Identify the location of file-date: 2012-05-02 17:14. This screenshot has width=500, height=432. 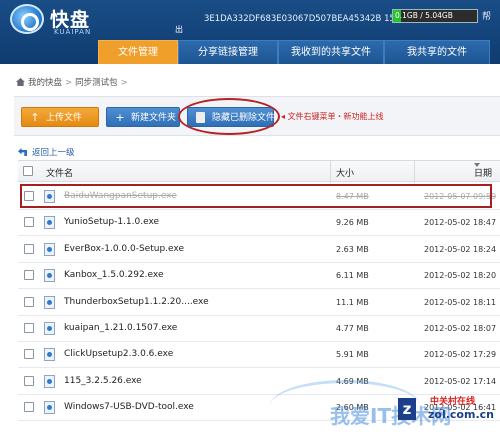
(460, 381).